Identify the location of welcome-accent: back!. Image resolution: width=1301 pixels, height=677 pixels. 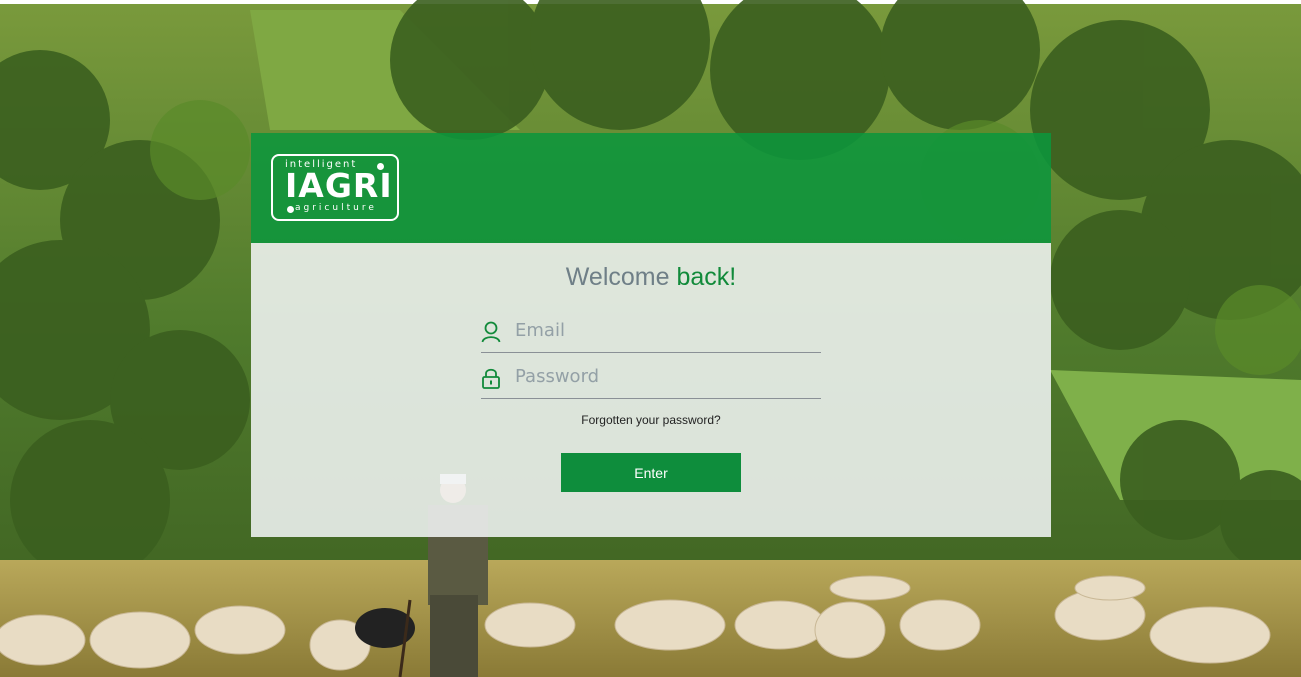
(706, 277).